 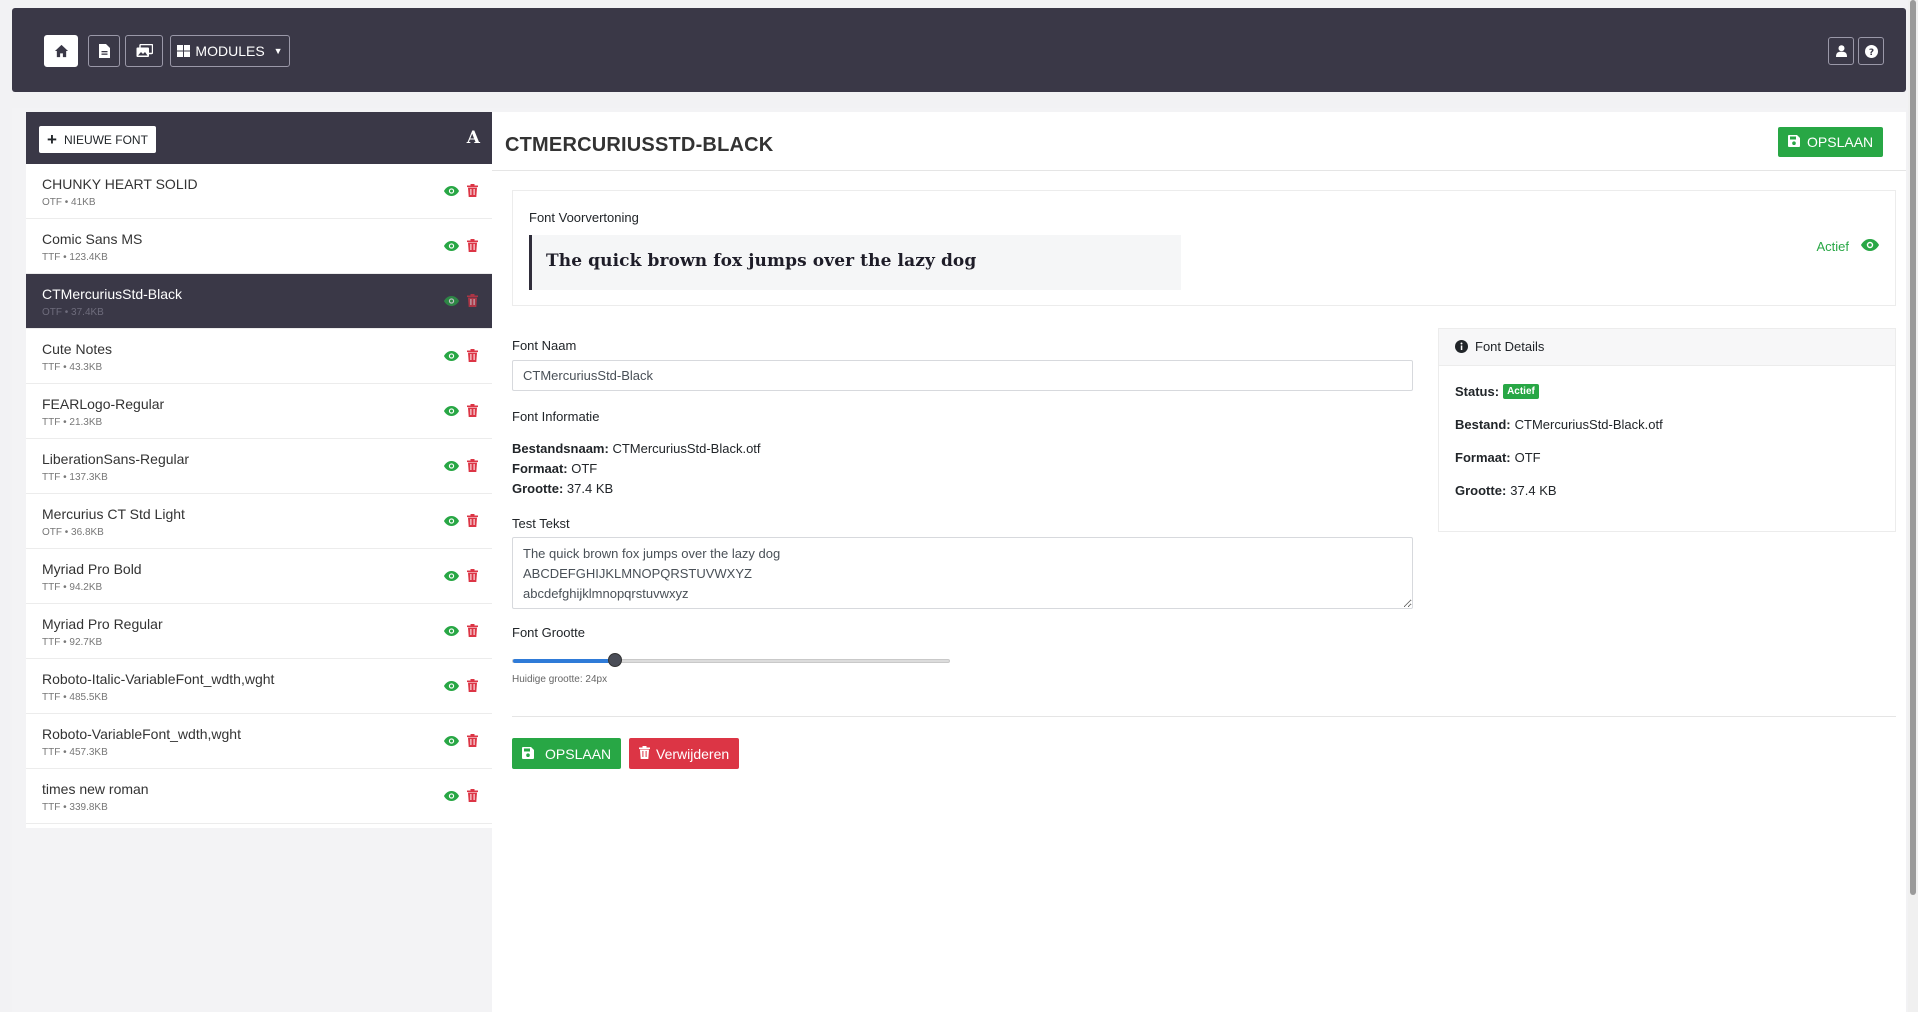 I want to click on font-size-label: Font Grootte, so click(x=548, y=632).